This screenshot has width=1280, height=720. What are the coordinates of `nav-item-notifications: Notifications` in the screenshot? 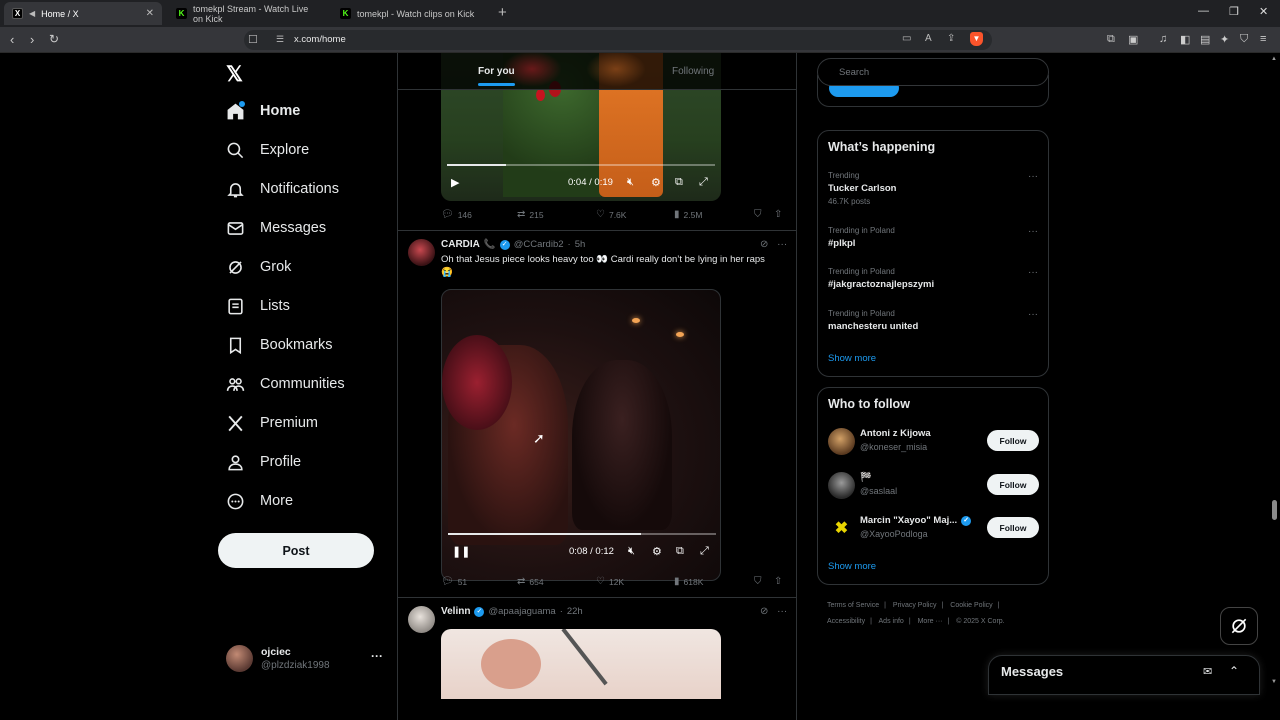 It's located at (282, 189).